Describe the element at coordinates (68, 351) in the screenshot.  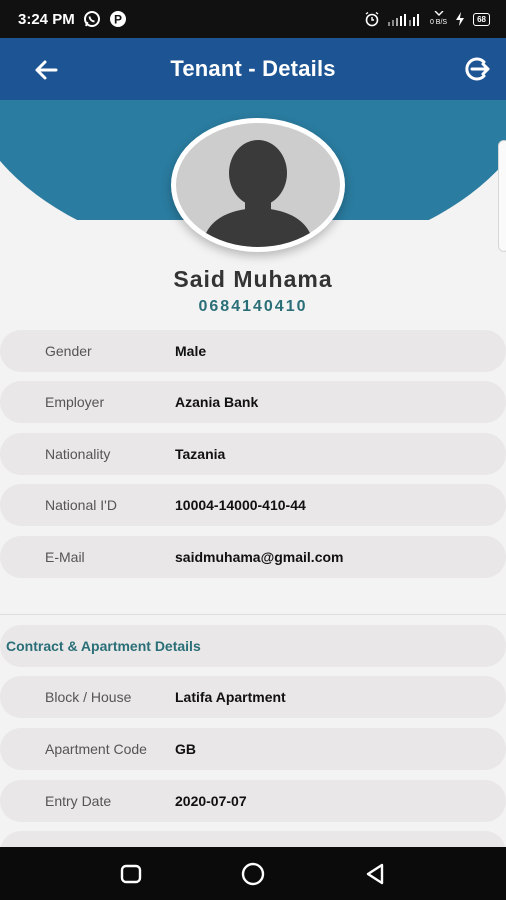
I see `detail-label: Gender` at that location.